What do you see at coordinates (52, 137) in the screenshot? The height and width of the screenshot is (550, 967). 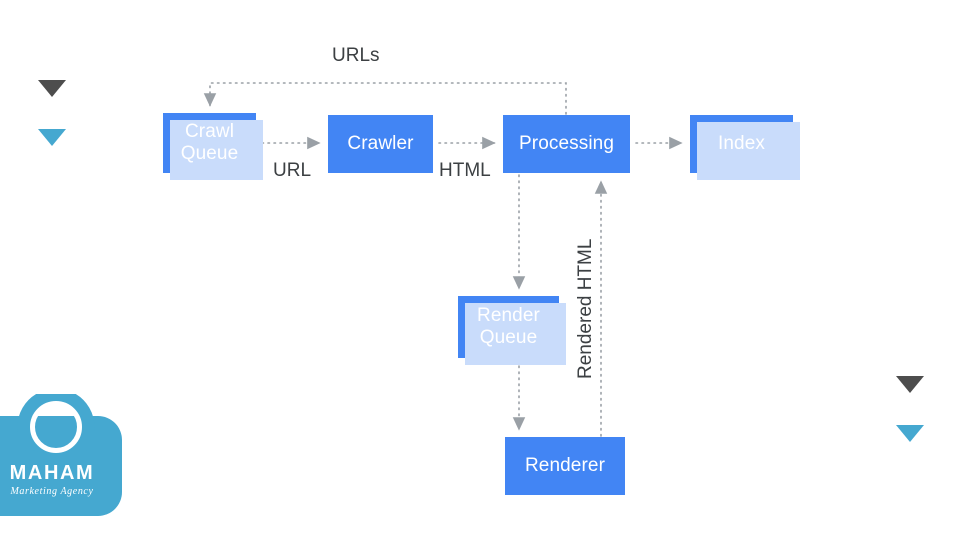 I see `triangle-down-marker-bottom-left` at bounding box center [52, 137].